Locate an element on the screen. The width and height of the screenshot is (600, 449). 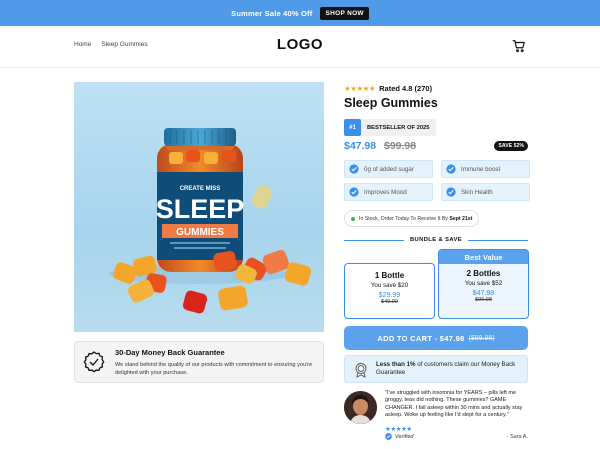
claim-highlight: Less than 1% is located at coordinates (396, 364).